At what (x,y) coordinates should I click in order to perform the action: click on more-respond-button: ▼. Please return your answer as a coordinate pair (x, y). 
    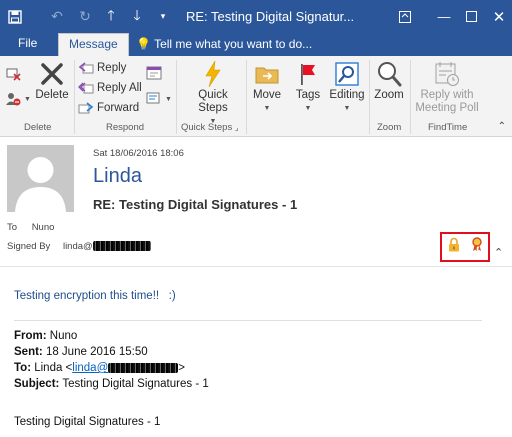
    Looking at the image, I should click on (159, 99).